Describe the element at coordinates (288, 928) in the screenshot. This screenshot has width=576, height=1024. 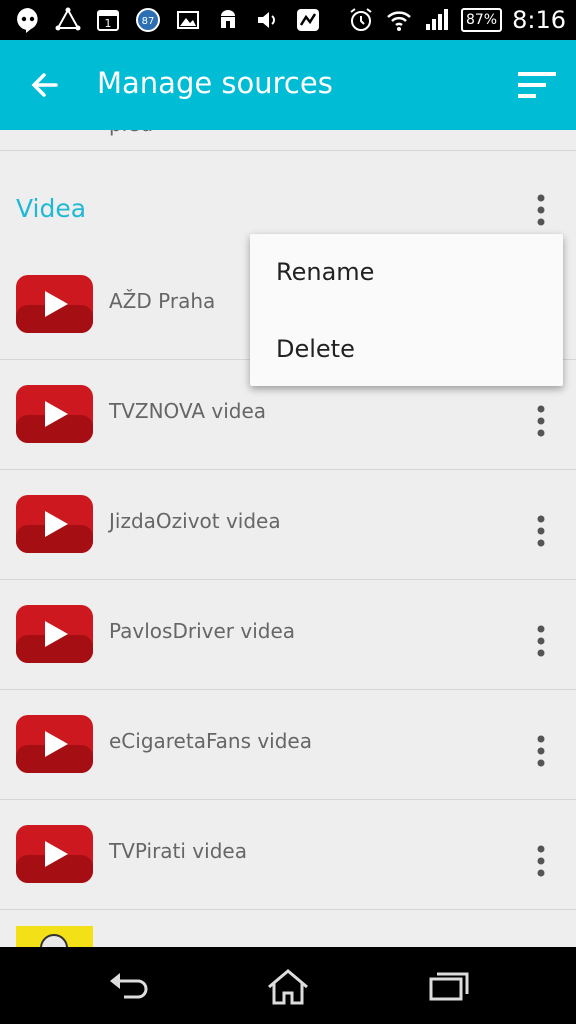
I see `list-item` at that location.